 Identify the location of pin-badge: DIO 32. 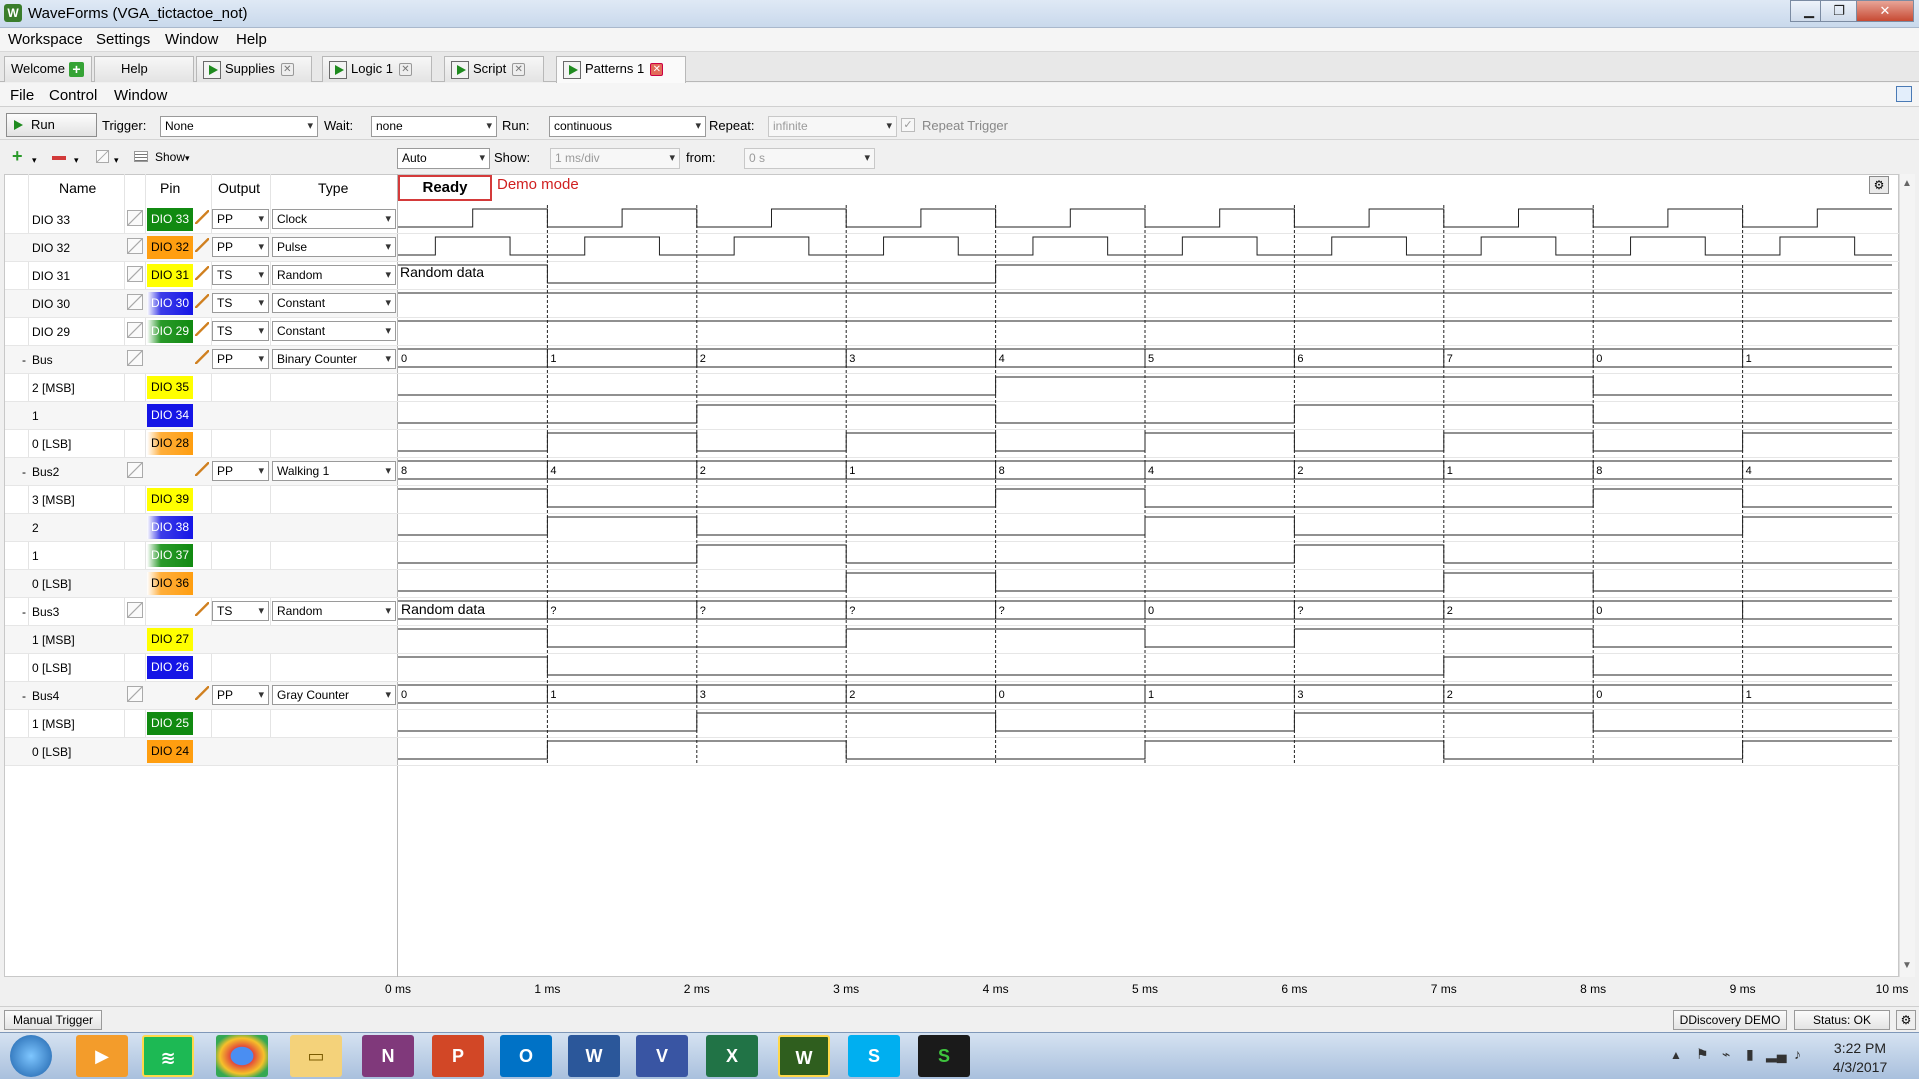
(170, 247).